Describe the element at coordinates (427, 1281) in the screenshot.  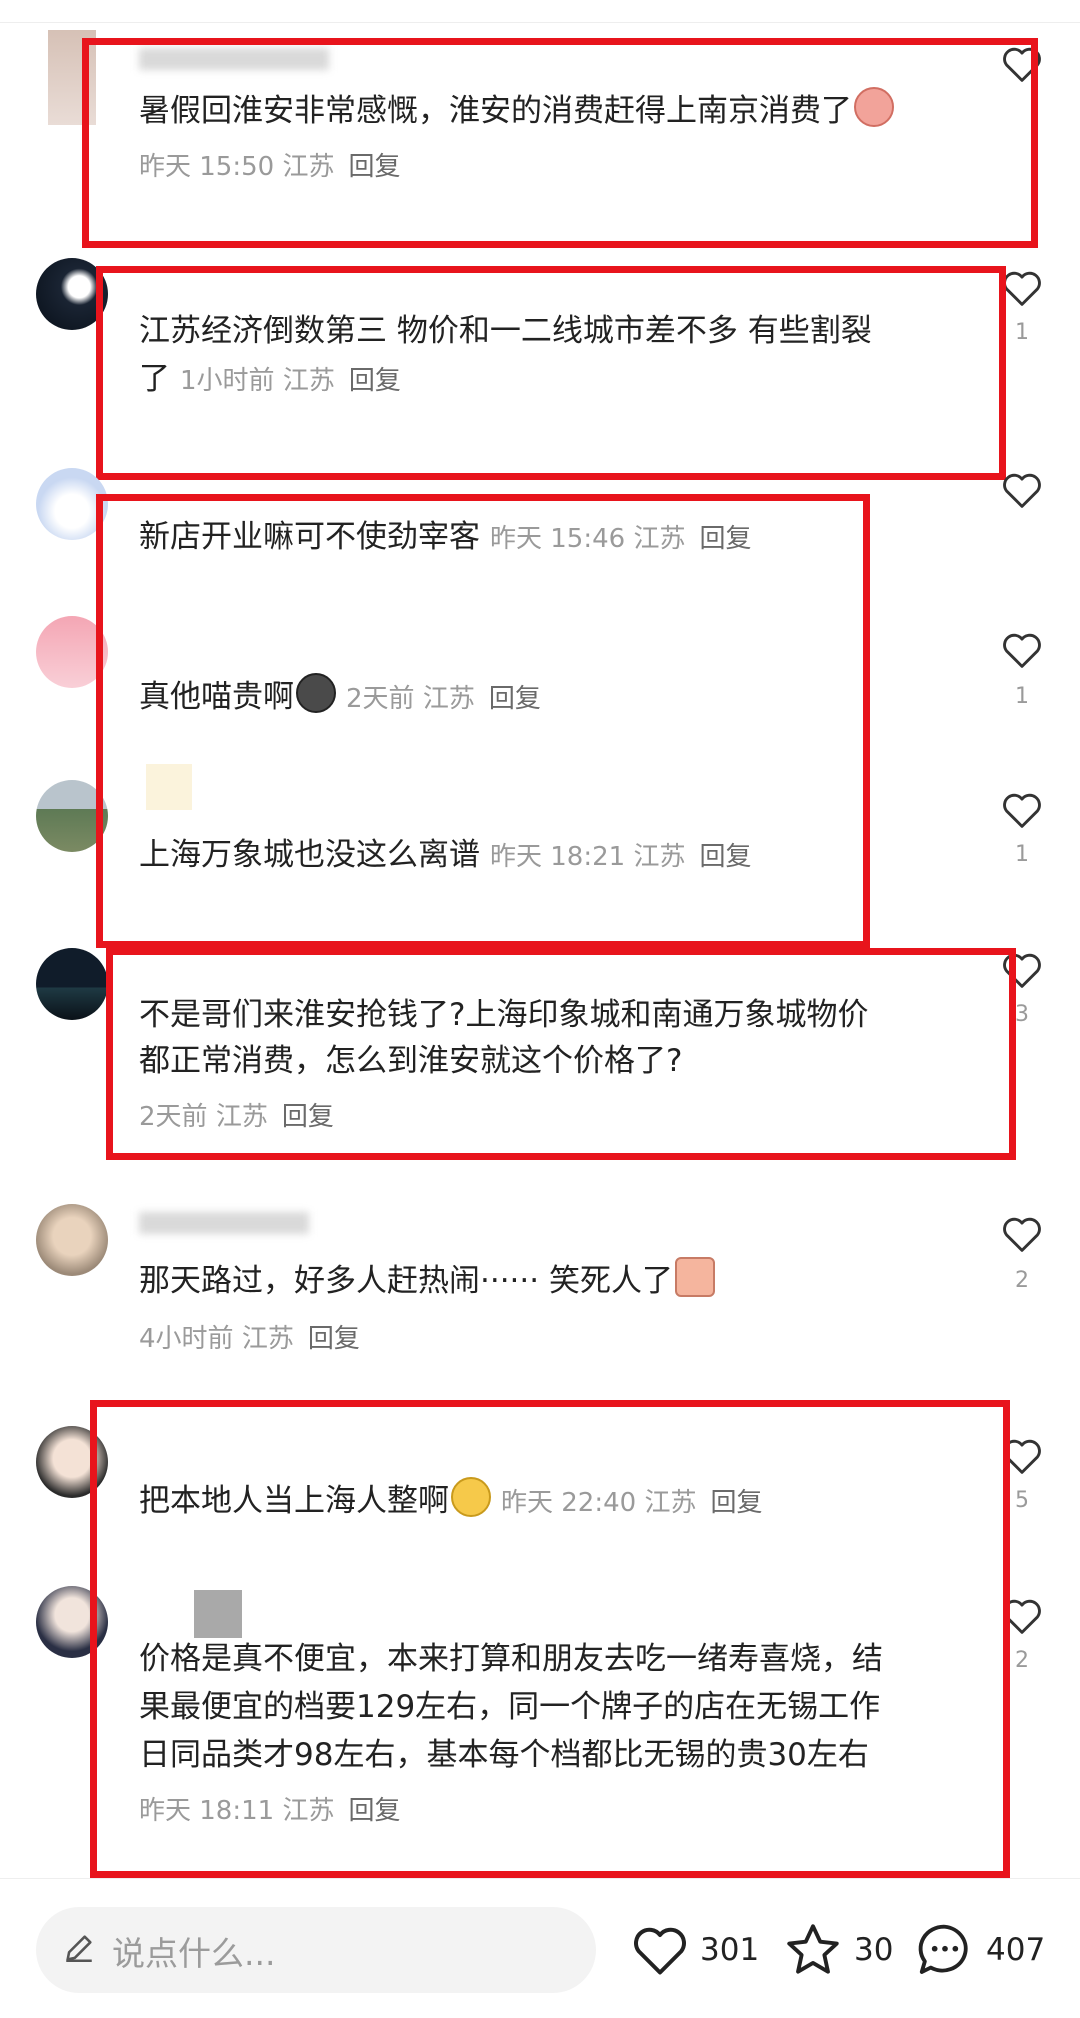
I see `comment-text: 那天路过，好多人赶热闹······ 笑死人了` at that location.